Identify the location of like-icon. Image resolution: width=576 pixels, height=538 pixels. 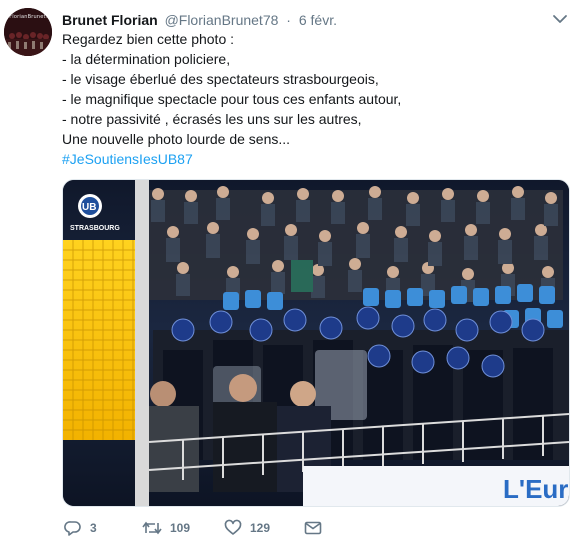
(233, 527).